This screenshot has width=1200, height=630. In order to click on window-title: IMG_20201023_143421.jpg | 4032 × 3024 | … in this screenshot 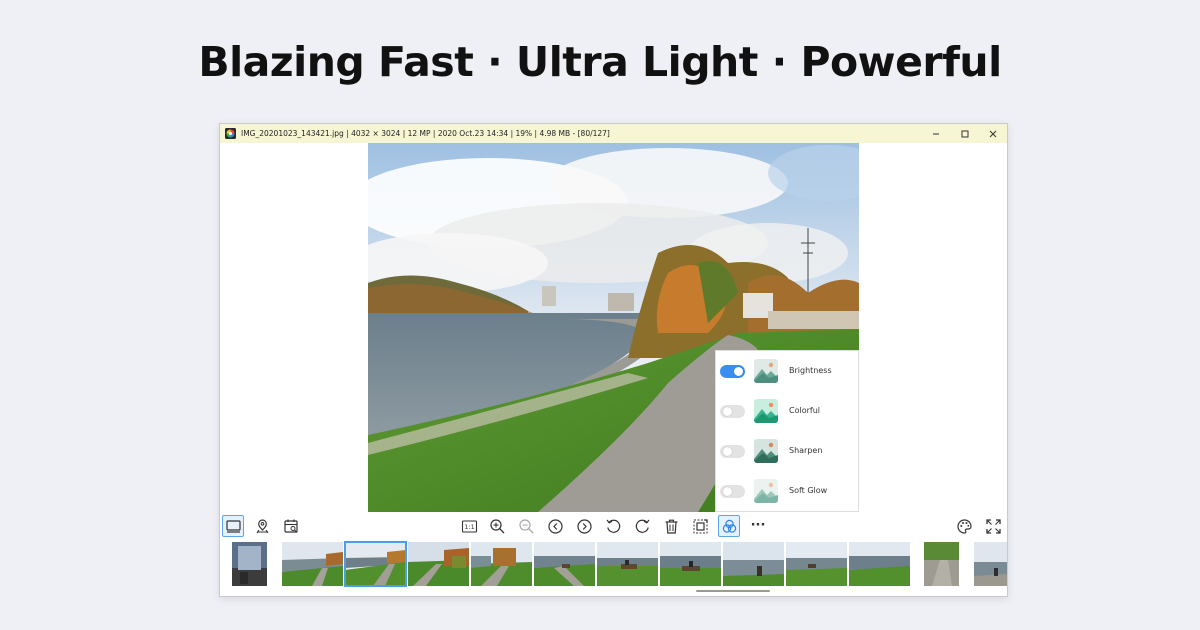, I will do `click(425, 133)`.